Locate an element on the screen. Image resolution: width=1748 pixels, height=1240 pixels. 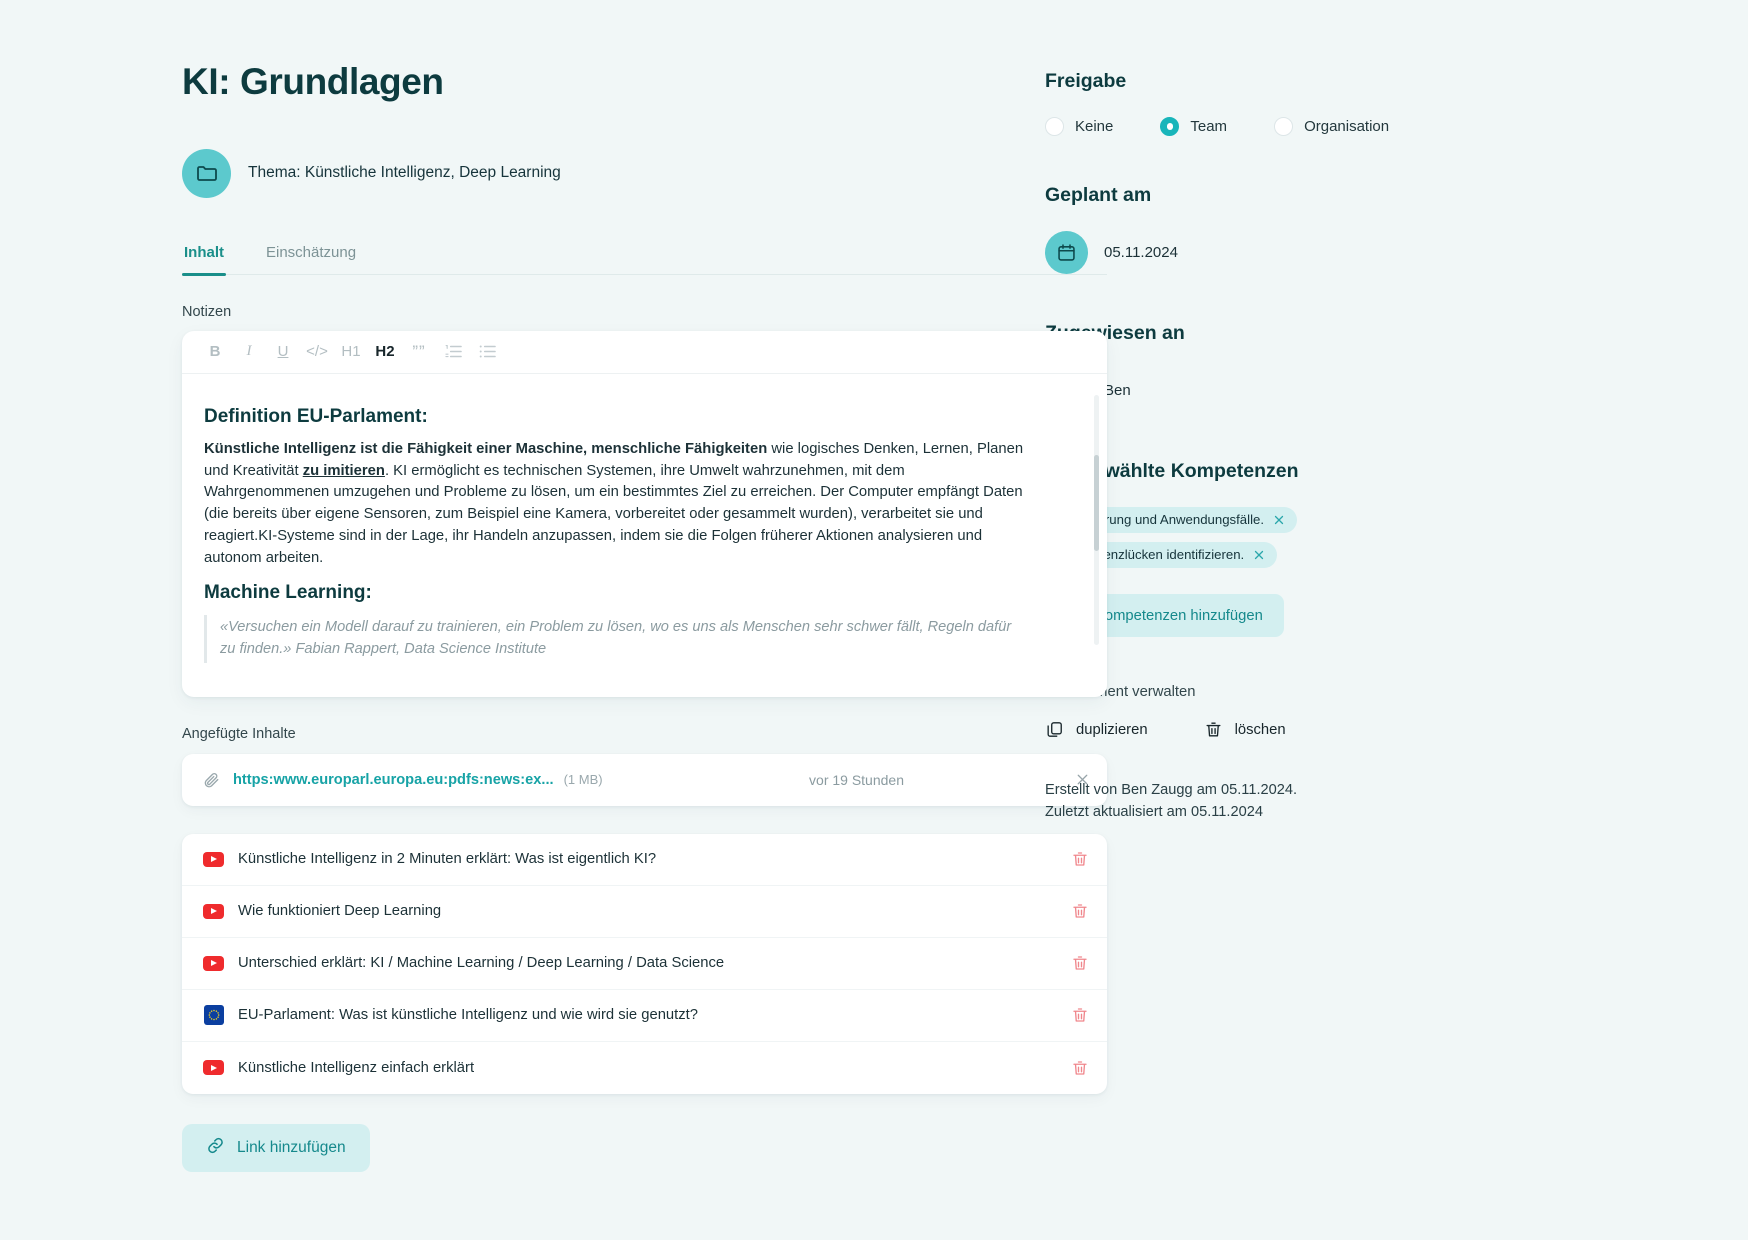
kompetenzen-heading: Ausgewählte Kompetenzen is located at coordinates (1172, 471).